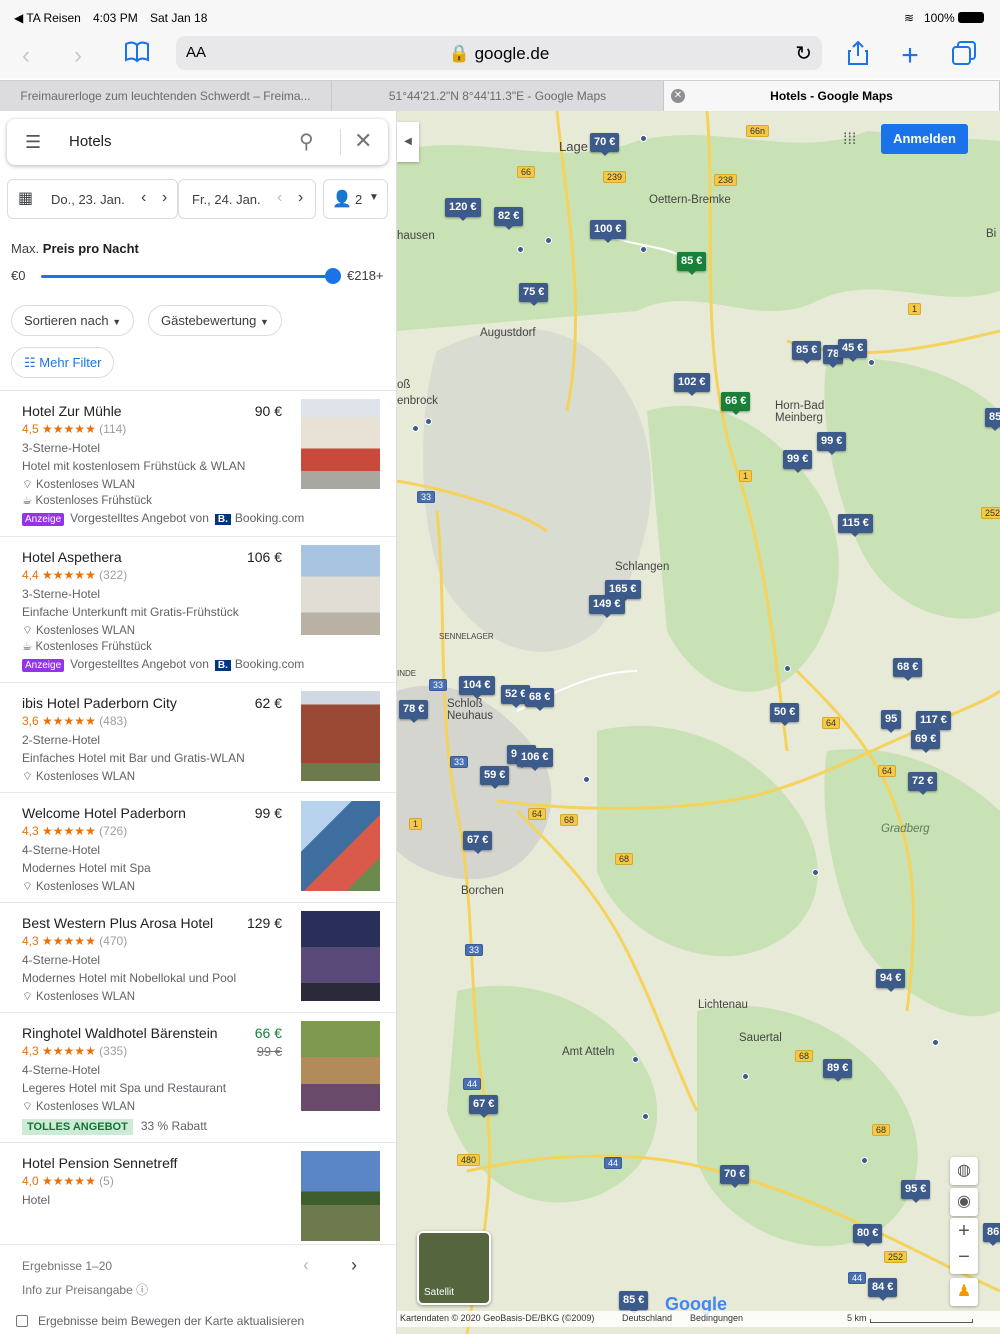  Describe the element at coordinates (534, 294) in the screenshot. I see `price-pin: 75 €` at that location.